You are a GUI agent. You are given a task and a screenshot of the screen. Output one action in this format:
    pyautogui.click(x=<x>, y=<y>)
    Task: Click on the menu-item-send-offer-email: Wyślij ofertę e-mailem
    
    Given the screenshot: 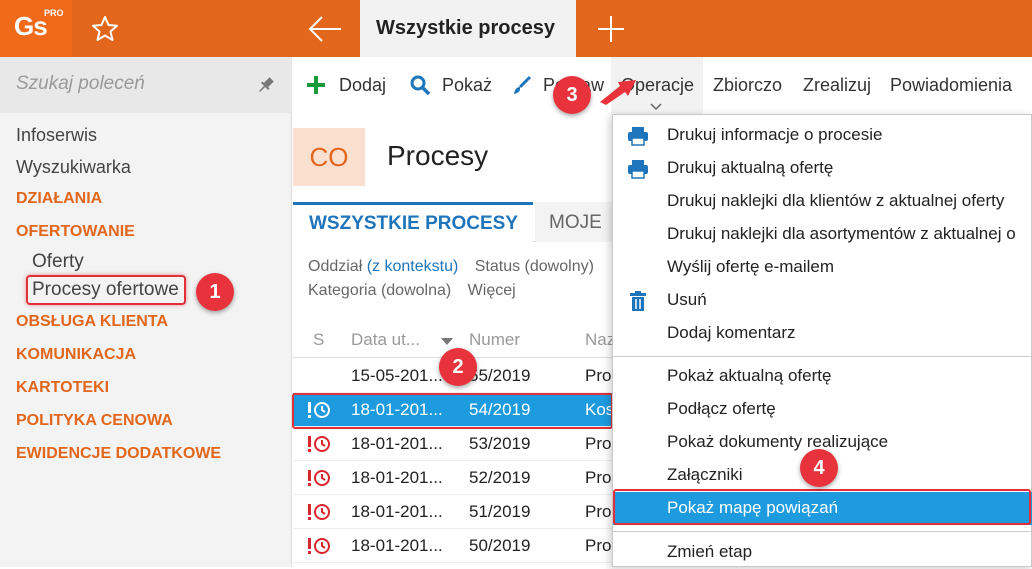 What is the action you would take?
    pyautogui.click(x=822, y=267)
    